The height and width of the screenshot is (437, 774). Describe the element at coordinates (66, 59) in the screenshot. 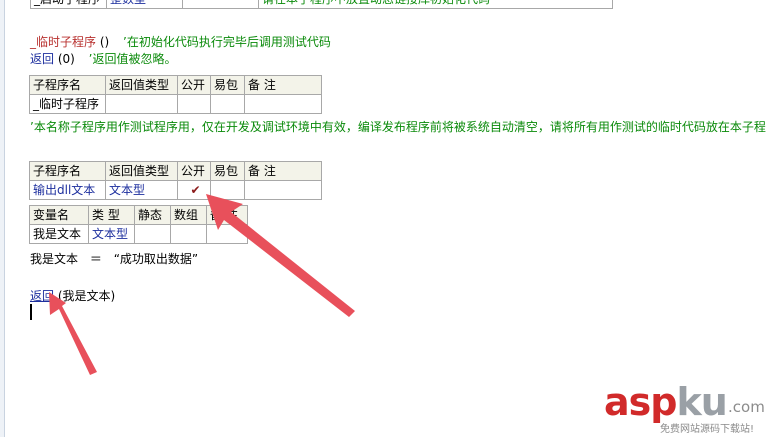

I see `return-zero-args: (0)` at that location.